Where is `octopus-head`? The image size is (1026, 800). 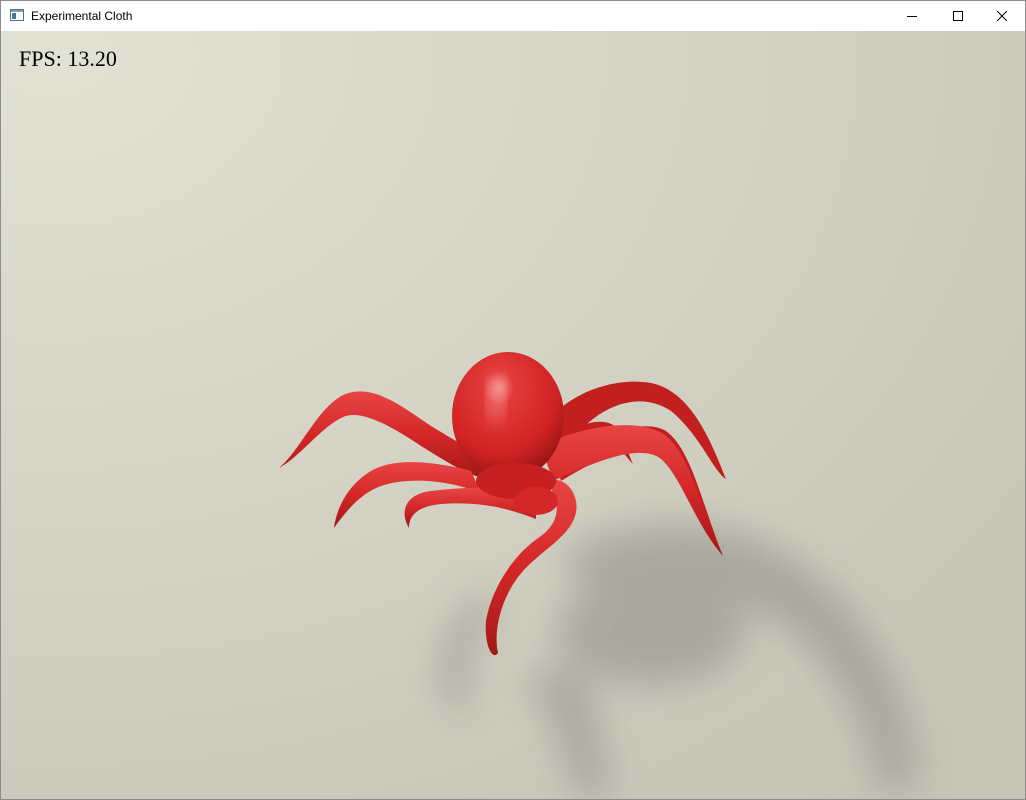 octopus-head is located at coordinates (508, 416).